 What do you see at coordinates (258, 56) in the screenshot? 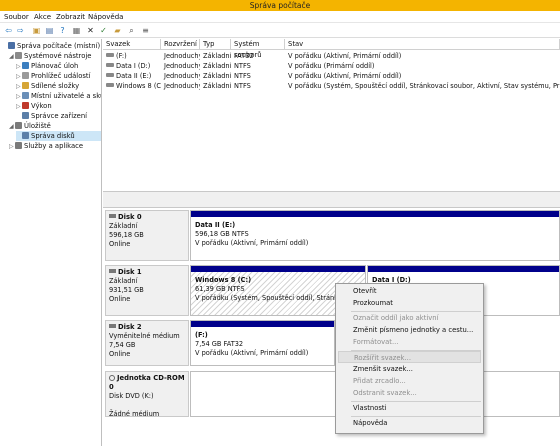
I see `table-cell: FAT32` at bounding box center [258, 56].